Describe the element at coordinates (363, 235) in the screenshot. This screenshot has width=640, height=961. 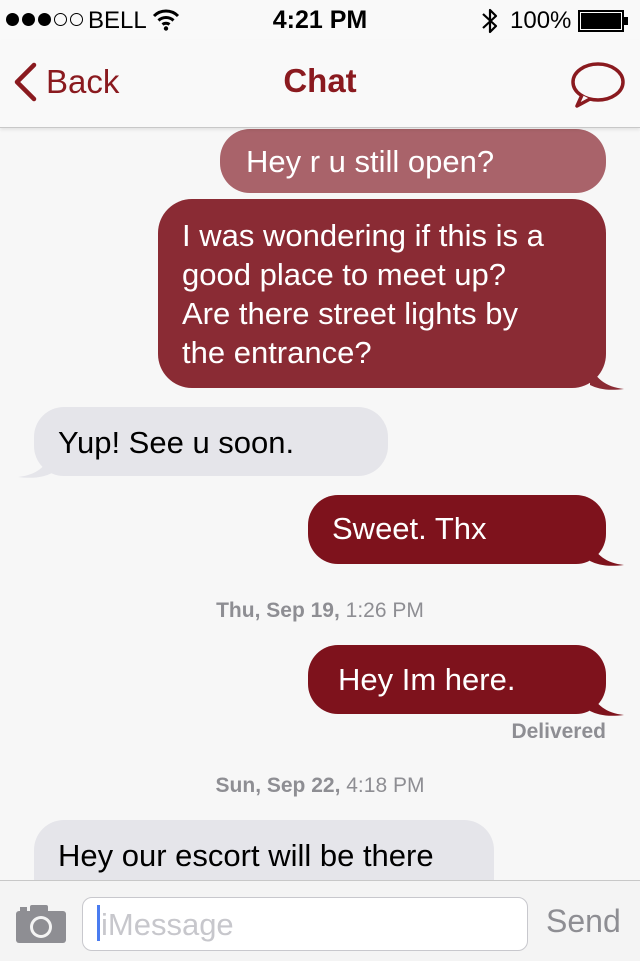
I see `message-line: I was wondering if this is a` at that location.